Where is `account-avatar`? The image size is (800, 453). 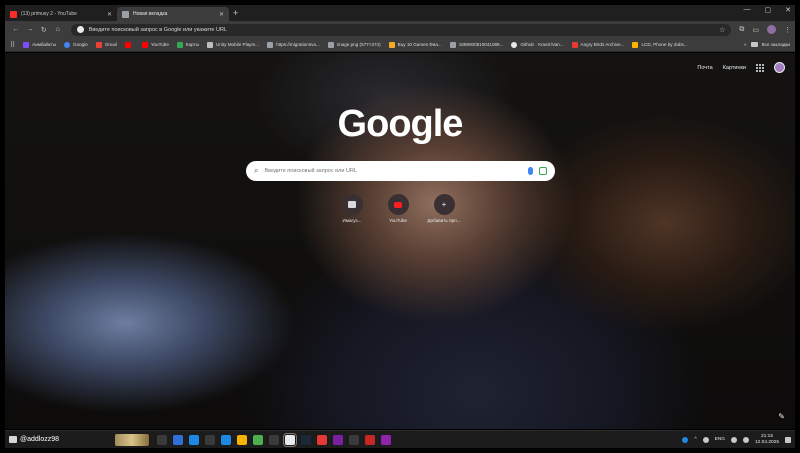 account-avatar is located at coordinates (779, 67).